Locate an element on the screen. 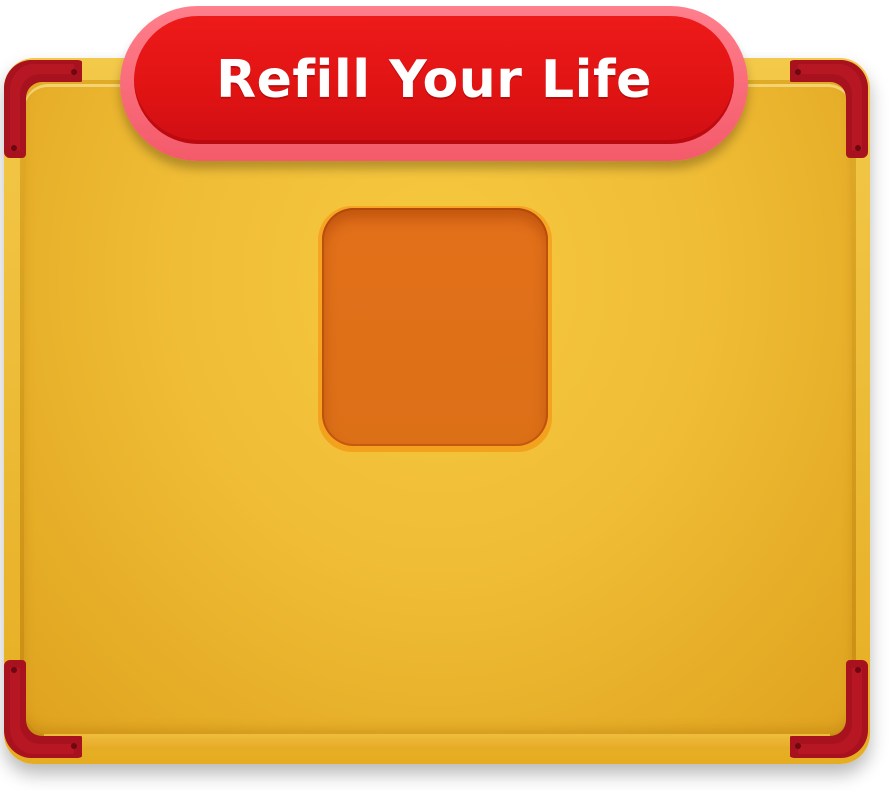 Image resolution: width=890 pixels, height=791 pixels. dialog-title: Refill Your Life is located at coordinates (434, 80).